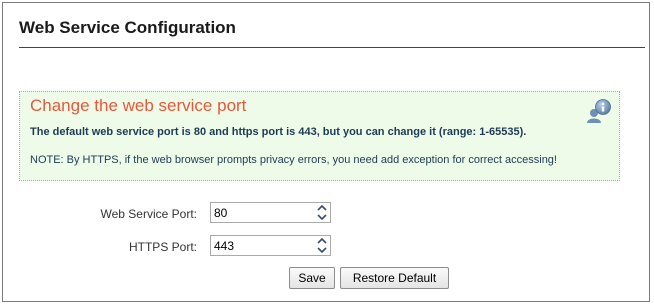  Describe the element at coordinates (312, 278) in the screenshot. I see `save-button: Save` at that location.